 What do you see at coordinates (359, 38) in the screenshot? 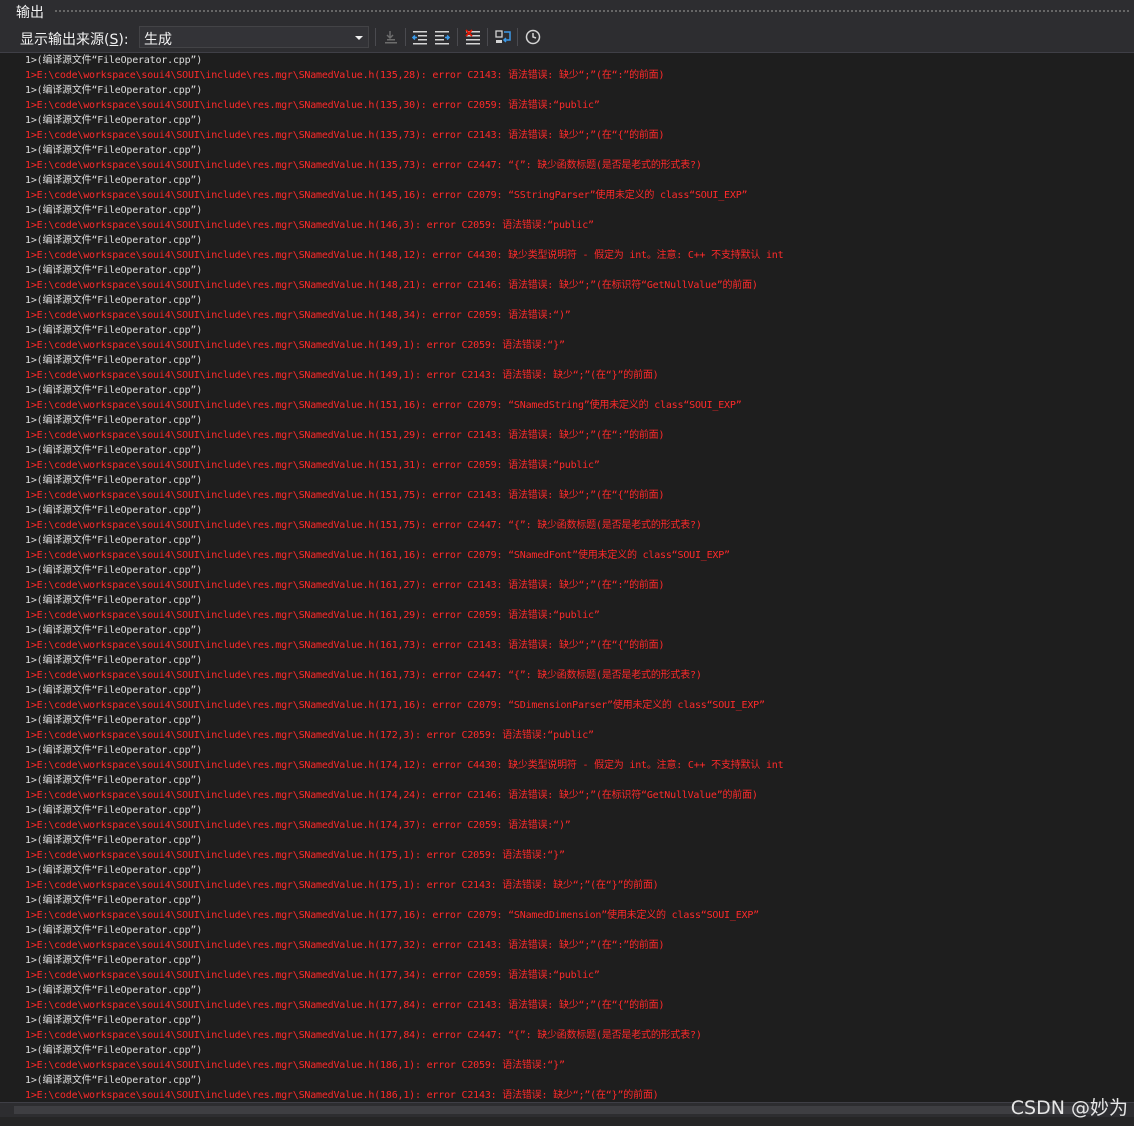
I see `chevron-down-icon` at bounding box center [359, 38].